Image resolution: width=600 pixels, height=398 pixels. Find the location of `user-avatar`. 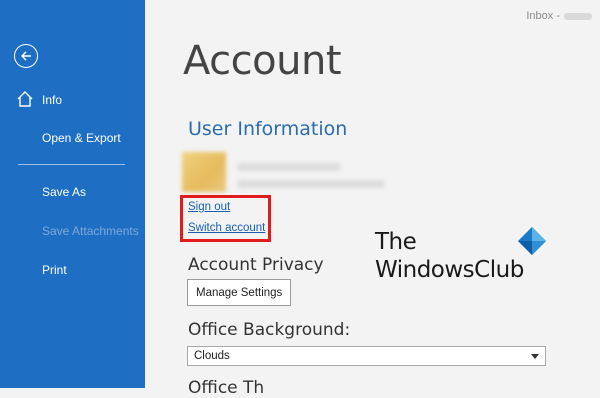

user-avatar is located at coordinates (204, 172).